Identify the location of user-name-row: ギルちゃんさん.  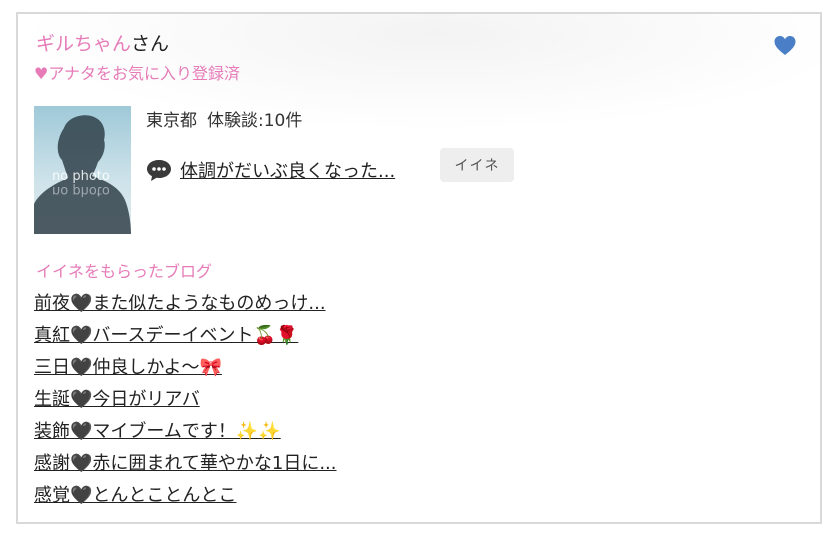
(102, 44).